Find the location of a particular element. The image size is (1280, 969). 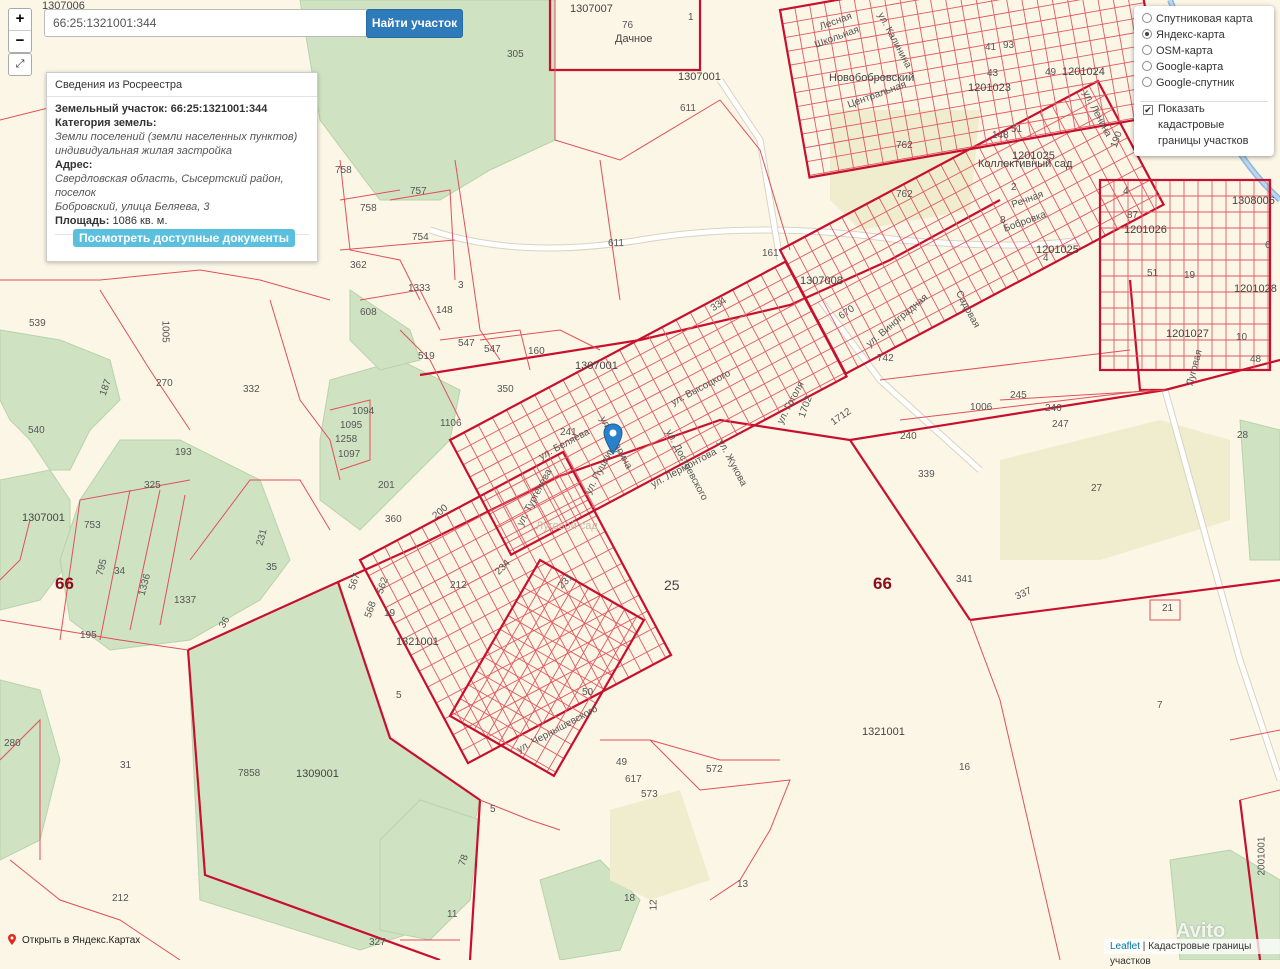

category-value: индивидуальная жилая застройка is located at coordinates (144, 151).